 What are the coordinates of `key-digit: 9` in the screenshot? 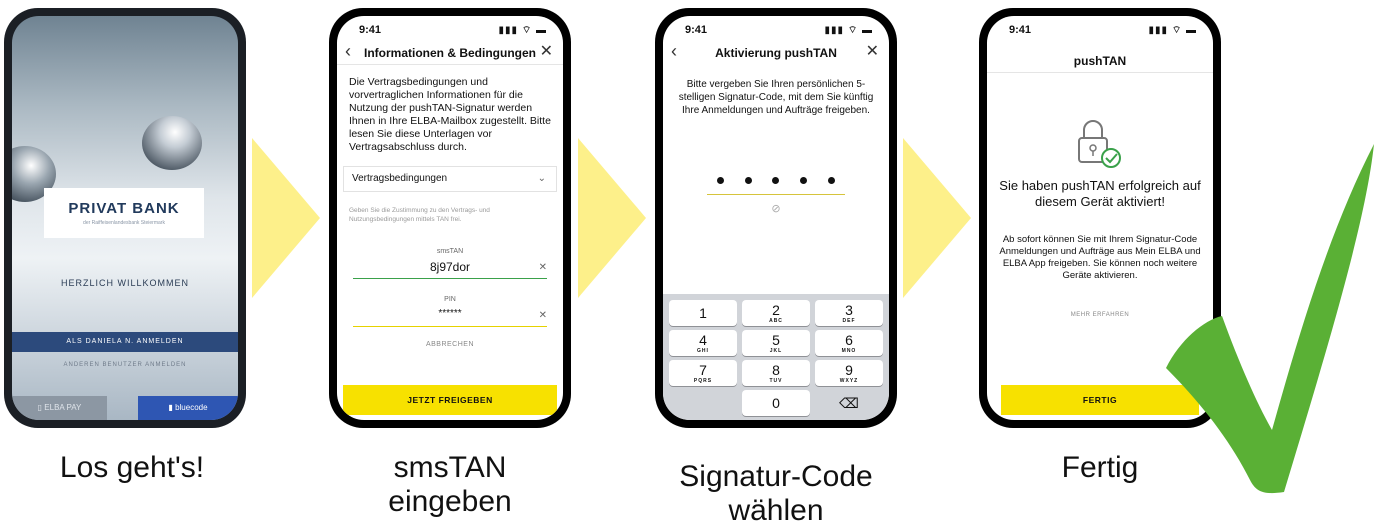 It's located at (849, 370).